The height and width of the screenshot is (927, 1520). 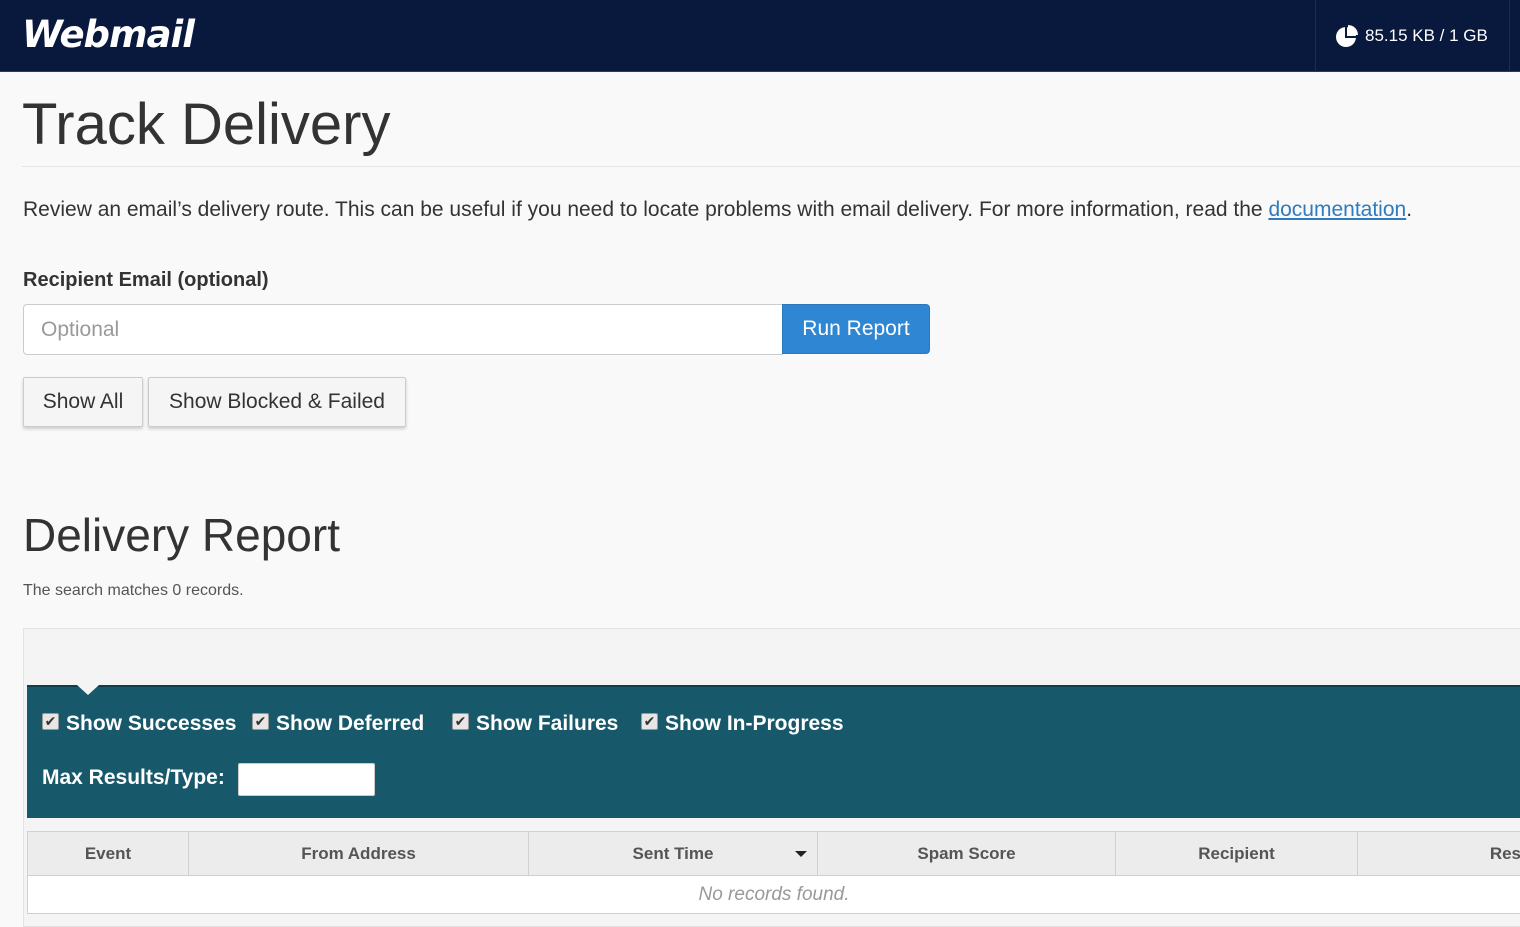 What do you see at coordinates (771, 166) in the screenshot?
I see `title-divider` at bounding box center [771, 166].